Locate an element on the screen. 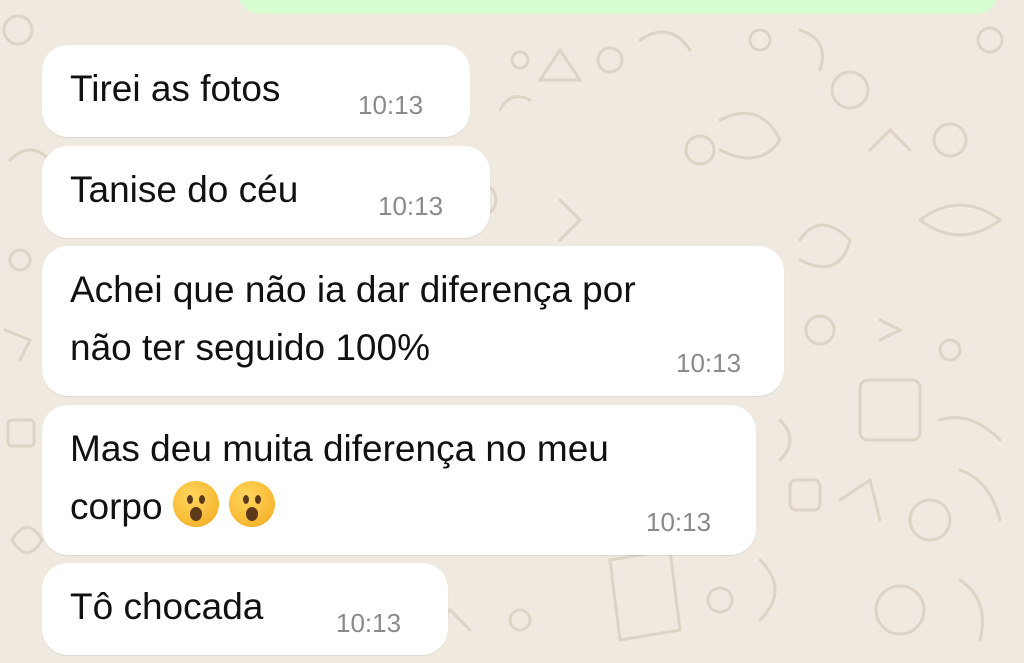  message-text-line-2-wrap: corpo is located at coordinates (172, 507).